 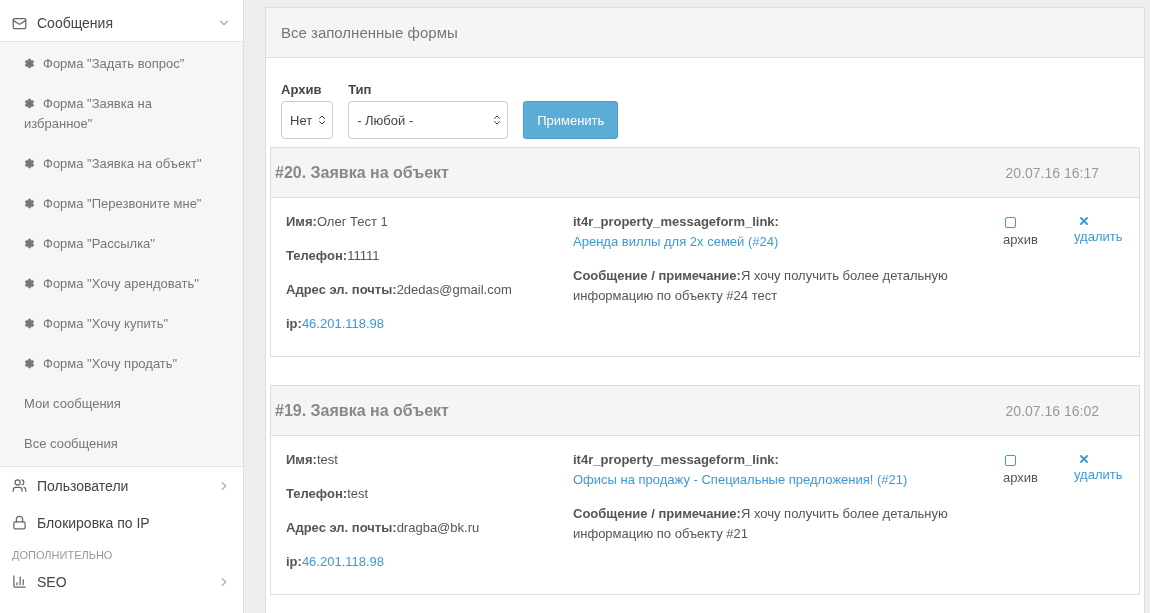 What do you see at coordinates (121, 284) in the screenshot?
I see `submenu-item: Форма "Хочу арендовать"` at bounding box center [121, 284].